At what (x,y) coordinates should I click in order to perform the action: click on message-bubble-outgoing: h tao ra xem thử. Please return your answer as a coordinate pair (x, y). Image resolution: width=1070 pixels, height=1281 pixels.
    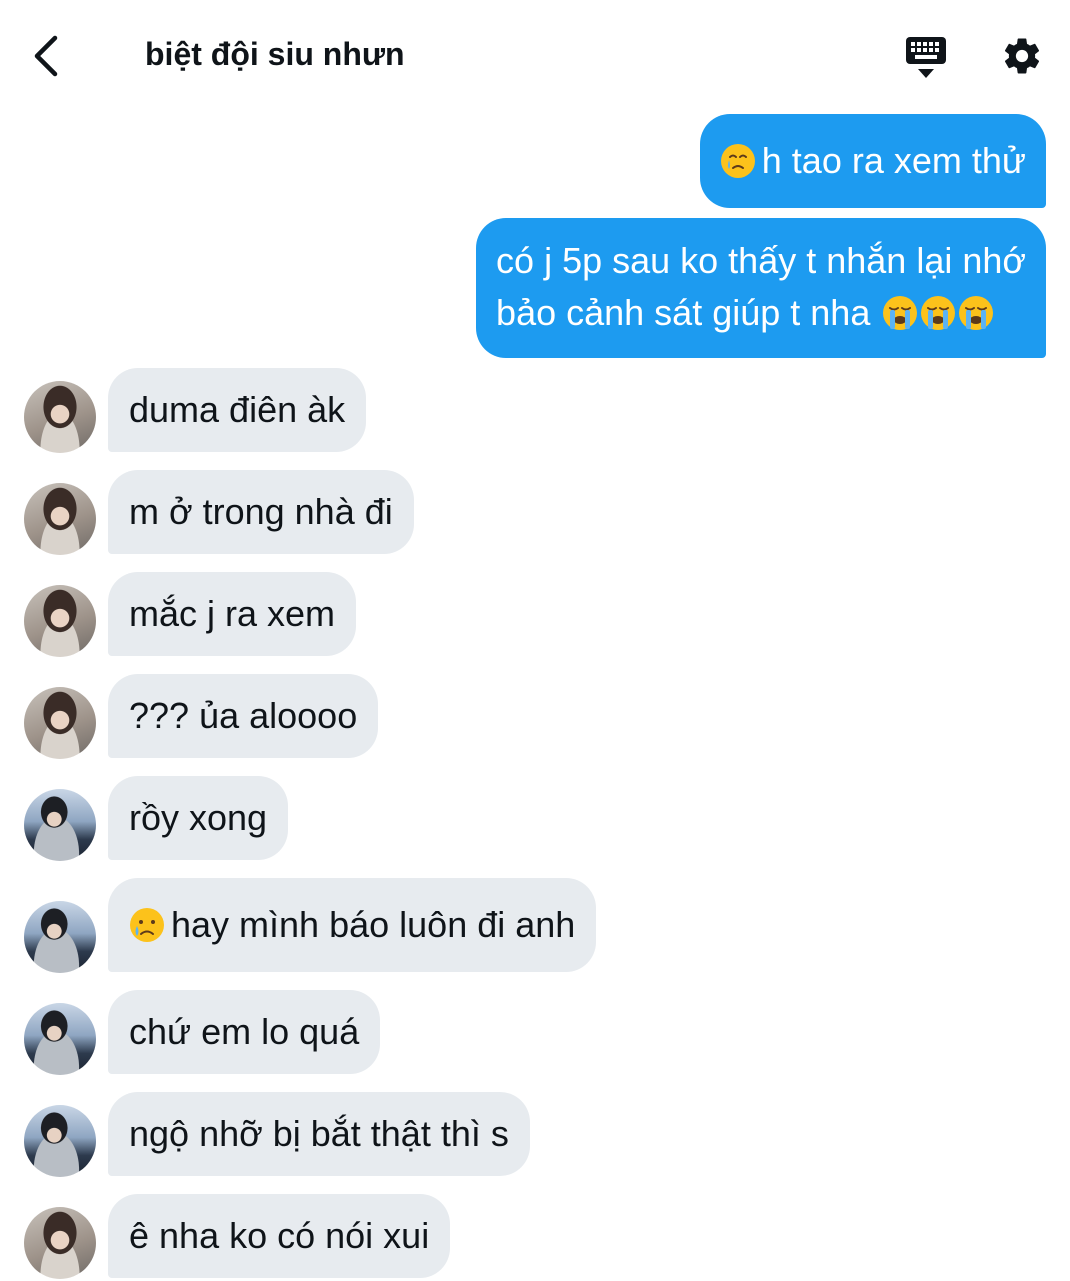
    Looking at the image, I should click on (872, 161).